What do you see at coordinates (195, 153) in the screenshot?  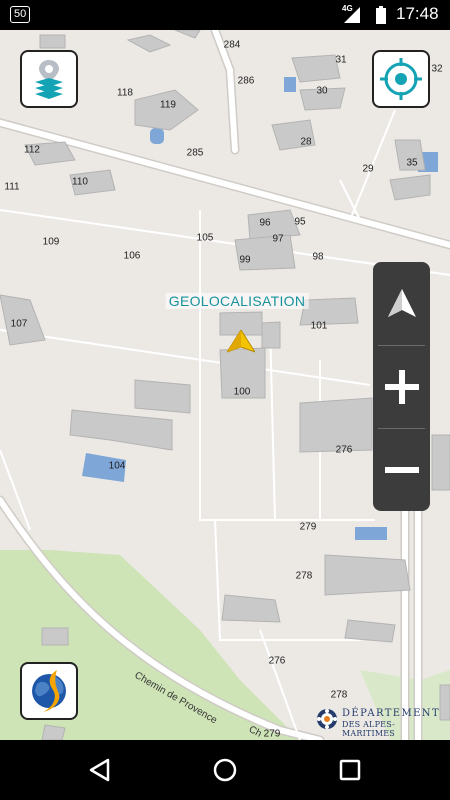 I see `house-number: 285` at bounding box center [195, 153].